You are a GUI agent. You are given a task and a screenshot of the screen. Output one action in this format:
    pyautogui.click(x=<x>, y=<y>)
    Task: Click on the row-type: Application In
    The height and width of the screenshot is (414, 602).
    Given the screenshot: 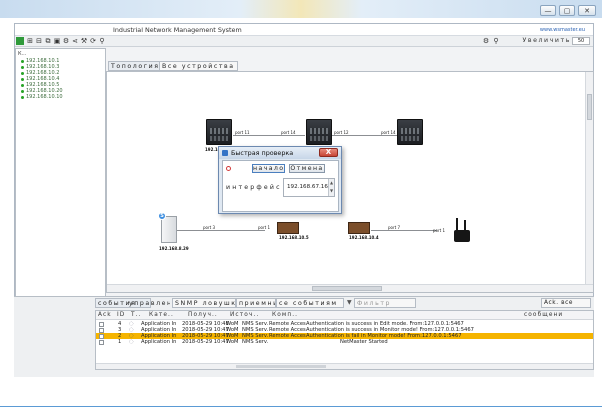 What is the action you would take?
    pyautogui.click(x=159, y=342)
    